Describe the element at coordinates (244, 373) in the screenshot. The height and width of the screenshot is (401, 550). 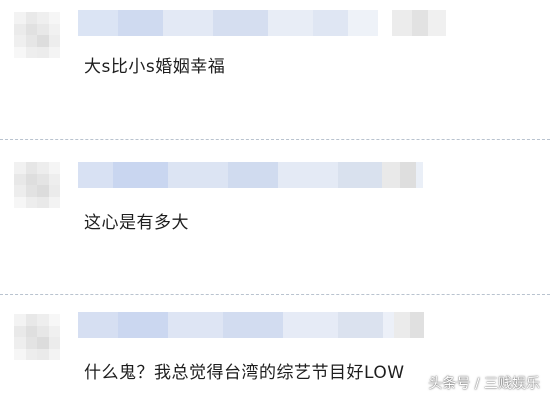
I see `comment-text: 什么鬼？我总觉得台湾的综艺节目好LOW` at that location.